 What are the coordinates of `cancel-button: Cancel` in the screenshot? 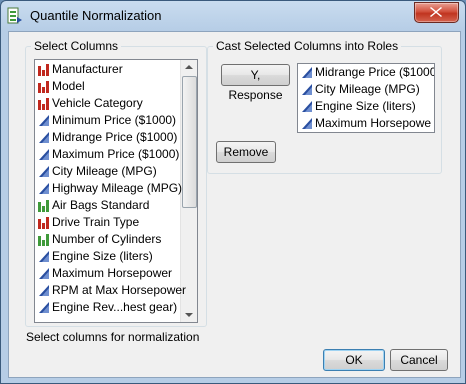 It's located at (419, 360).